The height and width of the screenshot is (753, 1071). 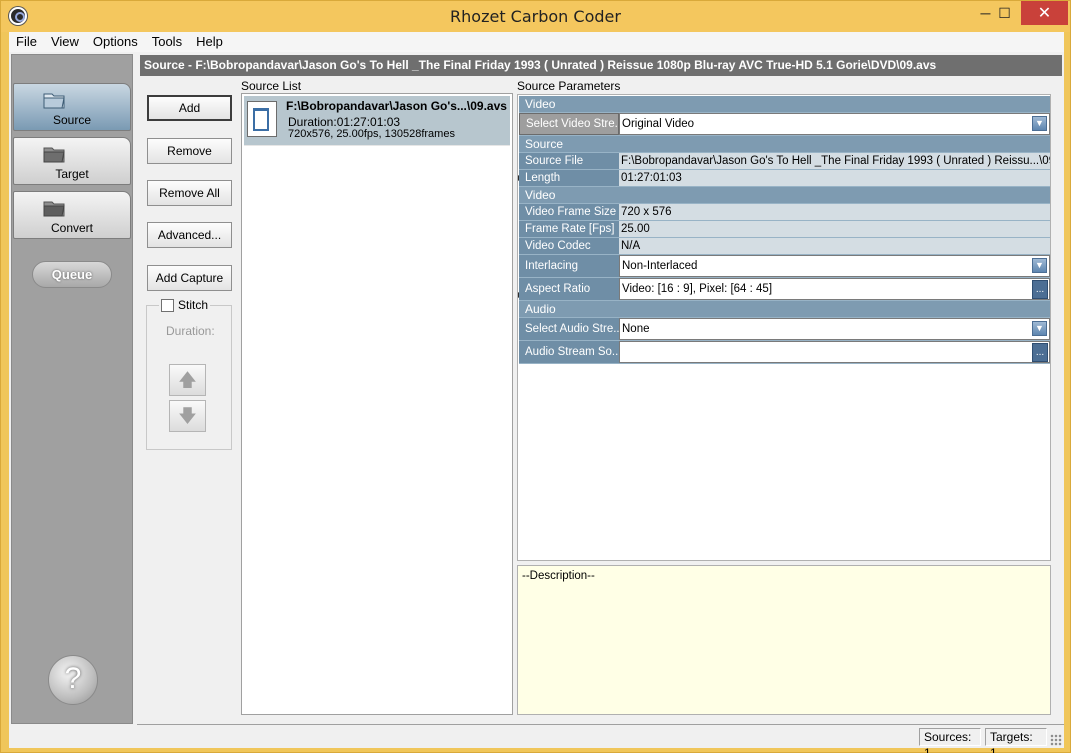 I want to click on interlacing-dropdown: Non-Interlaced ▼, so click(x=834, y=266).